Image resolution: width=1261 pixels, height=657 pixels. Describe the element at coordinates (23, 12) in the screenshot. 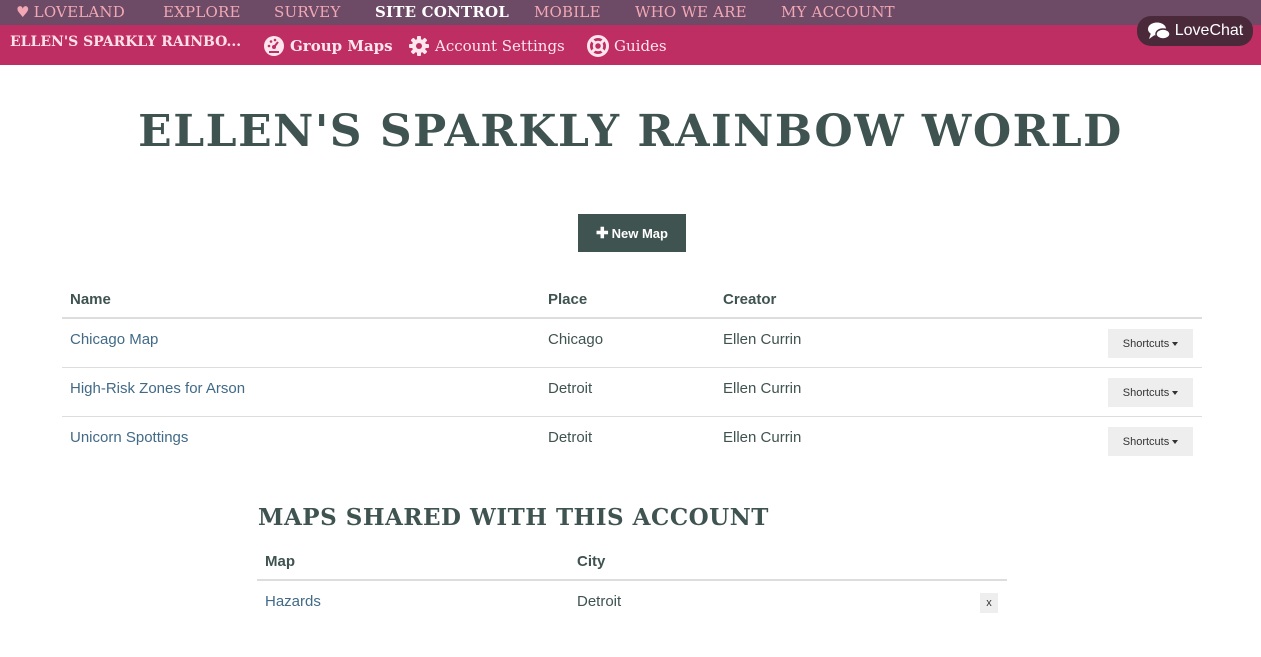

I see `heart-icon: ♥` at that location.